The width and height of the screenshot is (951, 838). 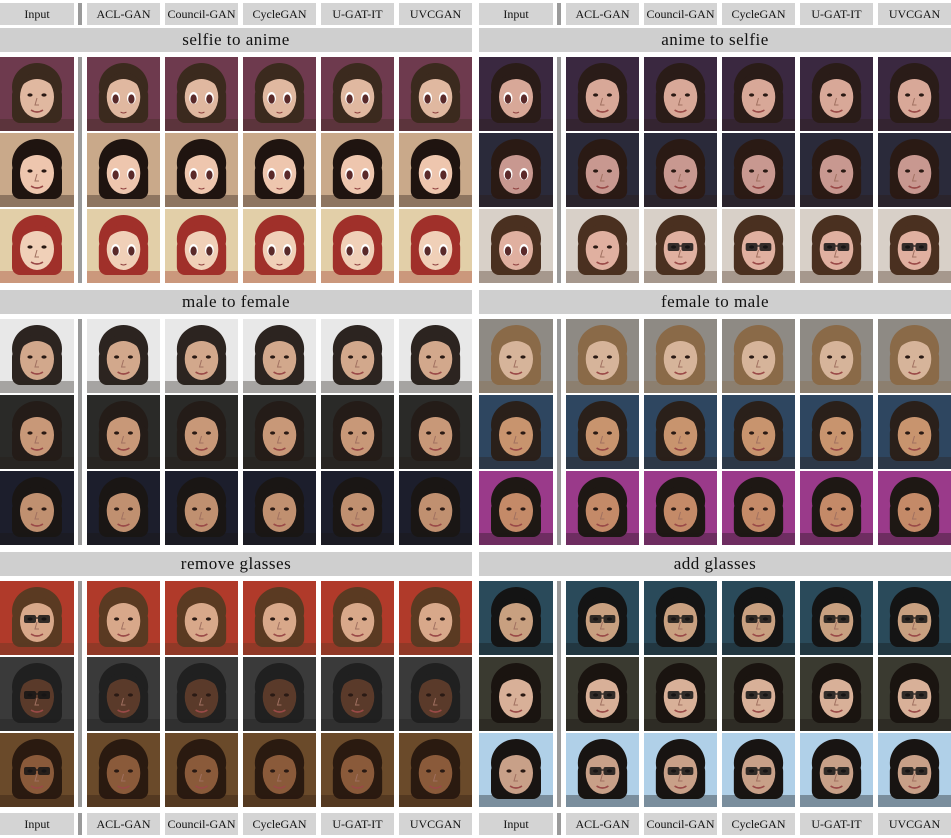 I want to click on column-header-council-gan: Council-GAN, so click(x=680, y=14).